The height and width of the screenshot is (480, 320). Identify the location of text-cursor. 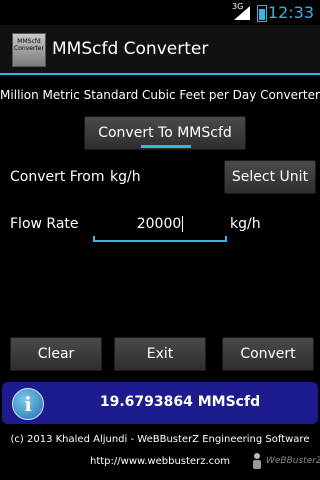
(183, 224).